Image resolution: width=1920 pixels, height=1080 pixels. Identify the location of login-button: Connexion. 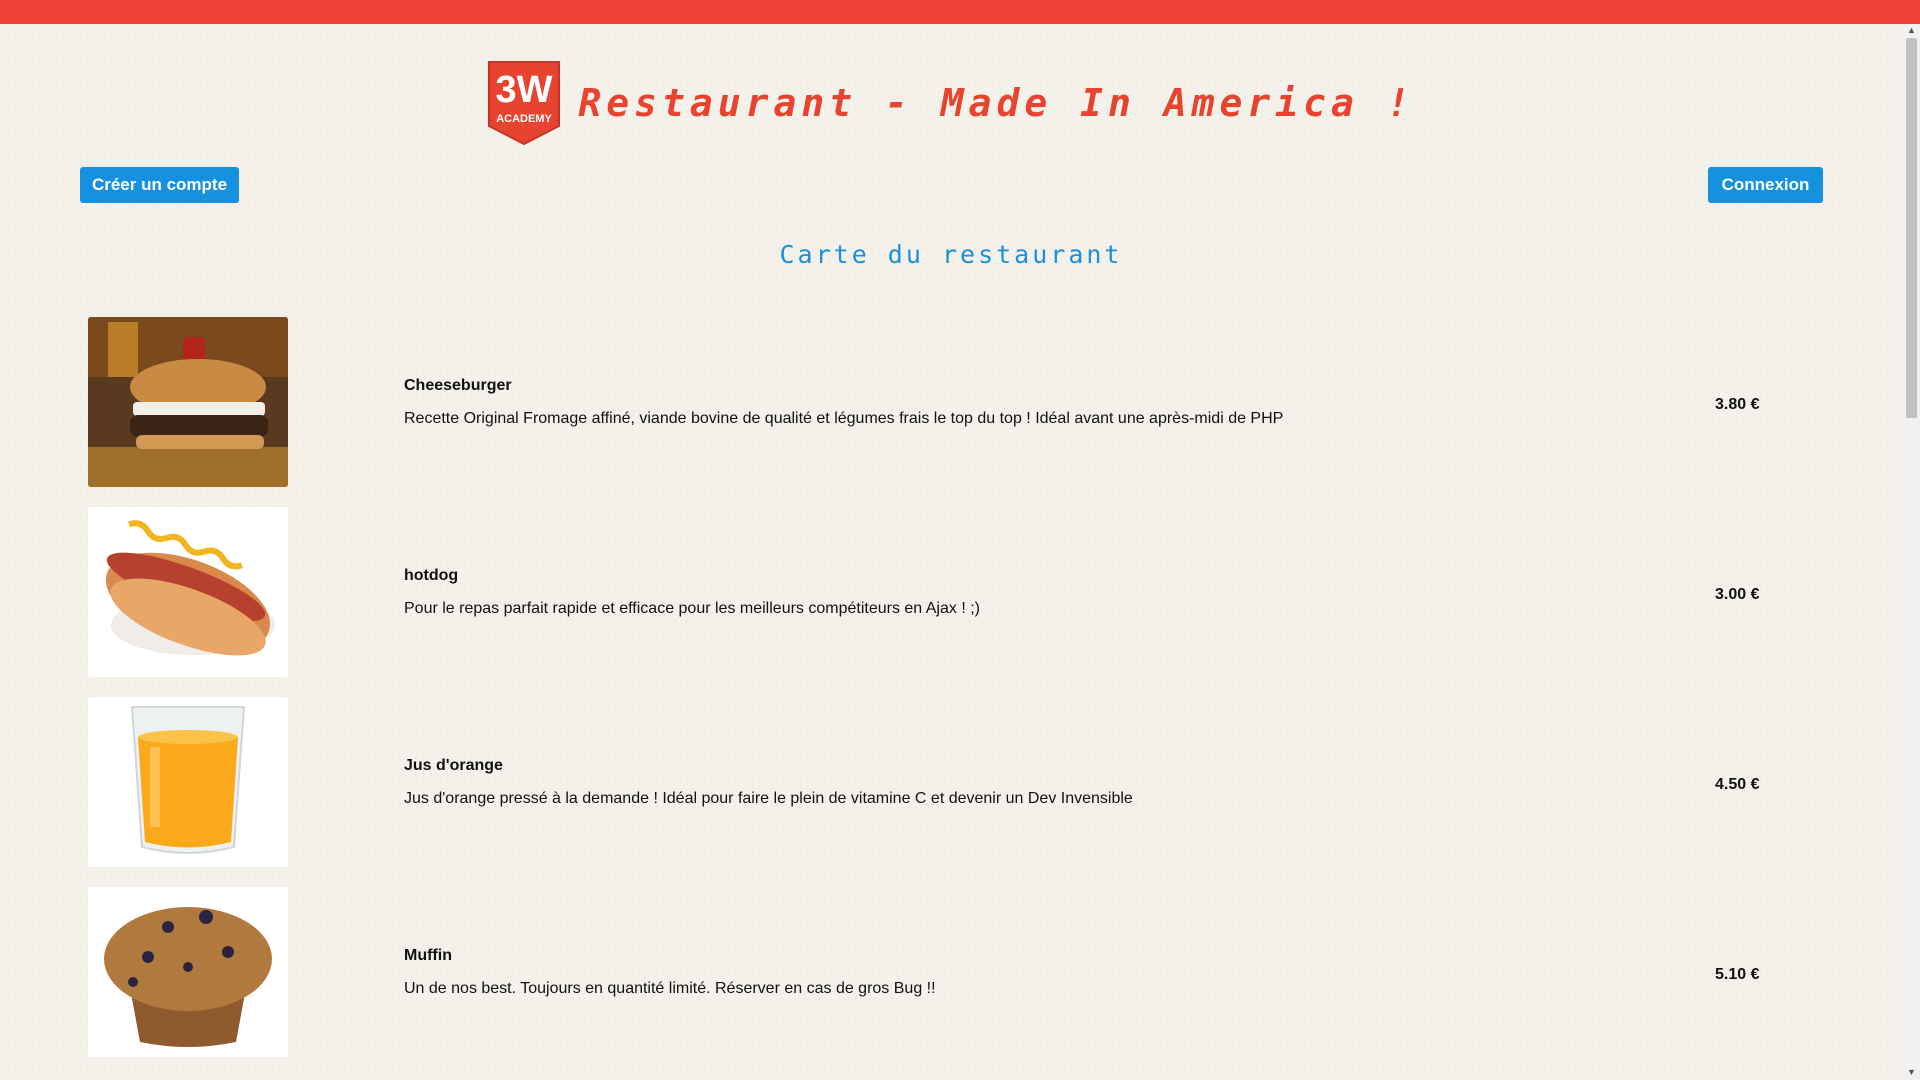
(1765, 185).